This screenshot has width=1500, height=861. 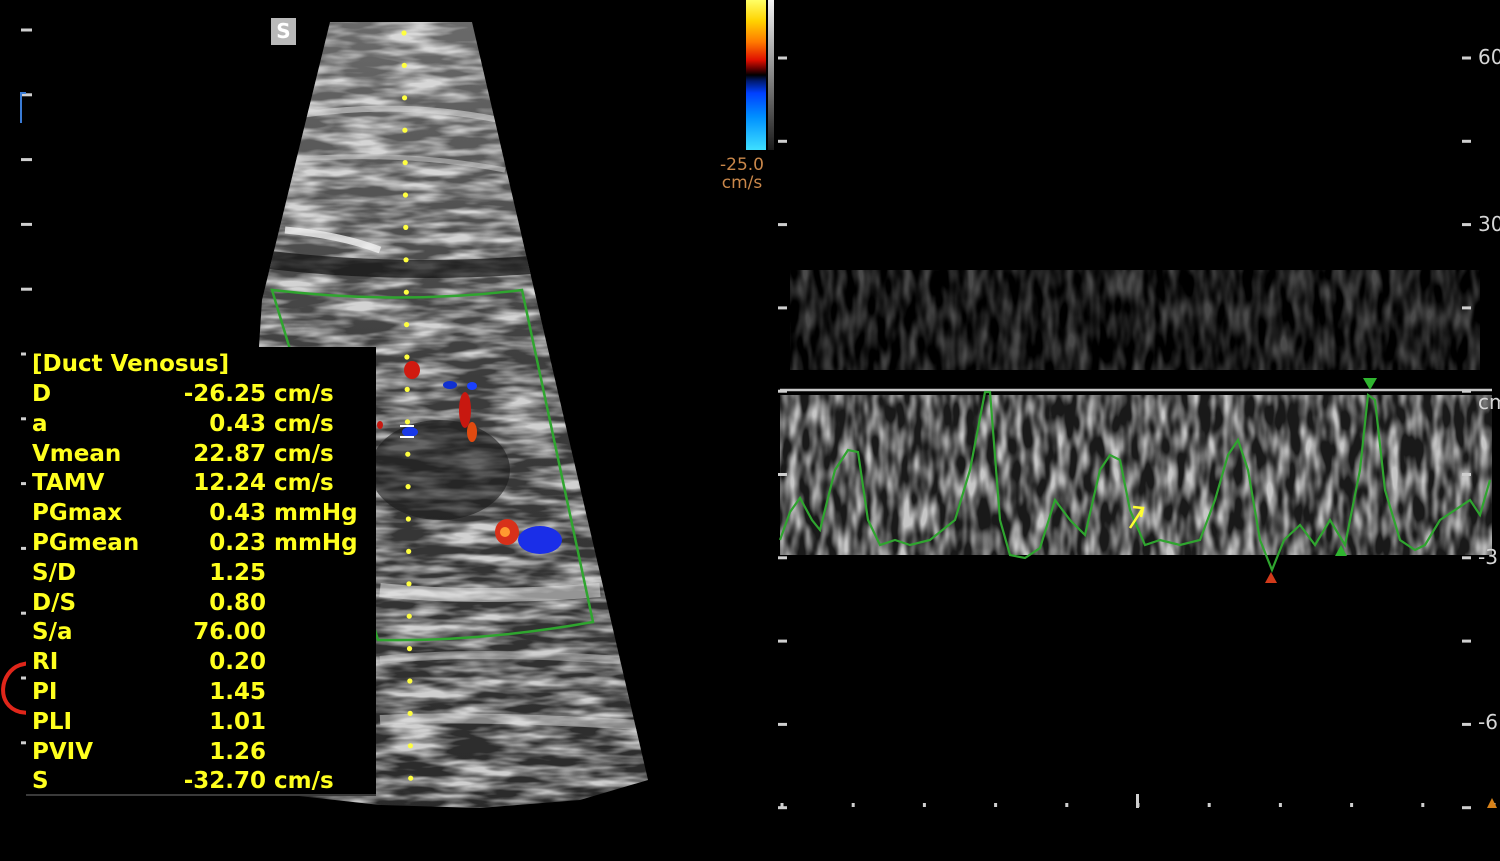 What do you see at coordinates (68, 483) in the screenshot?
I see `measurement-label: TAMV` at bounding box center [68, 483].